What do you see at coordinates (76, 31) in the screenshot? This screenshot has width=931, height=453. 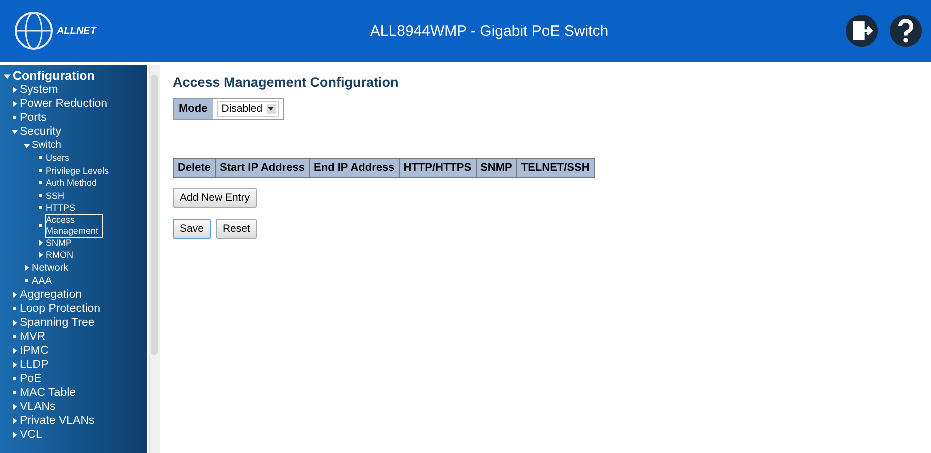 I see `logo-text: ALLNET` at bounding box center [76, 31].